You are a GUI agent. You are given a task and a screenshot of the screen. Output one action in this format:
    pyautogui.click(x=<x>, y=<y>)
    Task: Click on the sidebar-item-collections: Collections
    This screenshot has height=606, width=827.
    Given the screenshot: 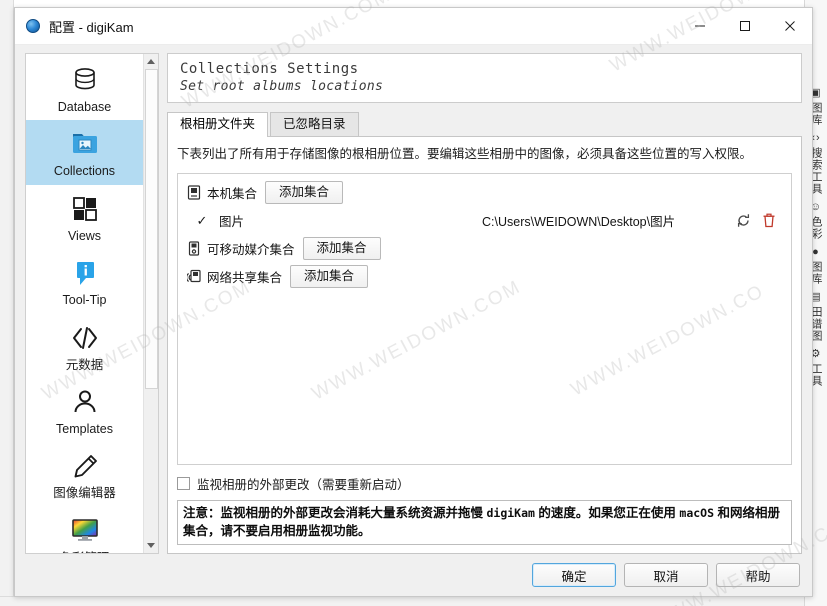 What is the action you would take?
    pyautogui.click(x=84, y=152)
    